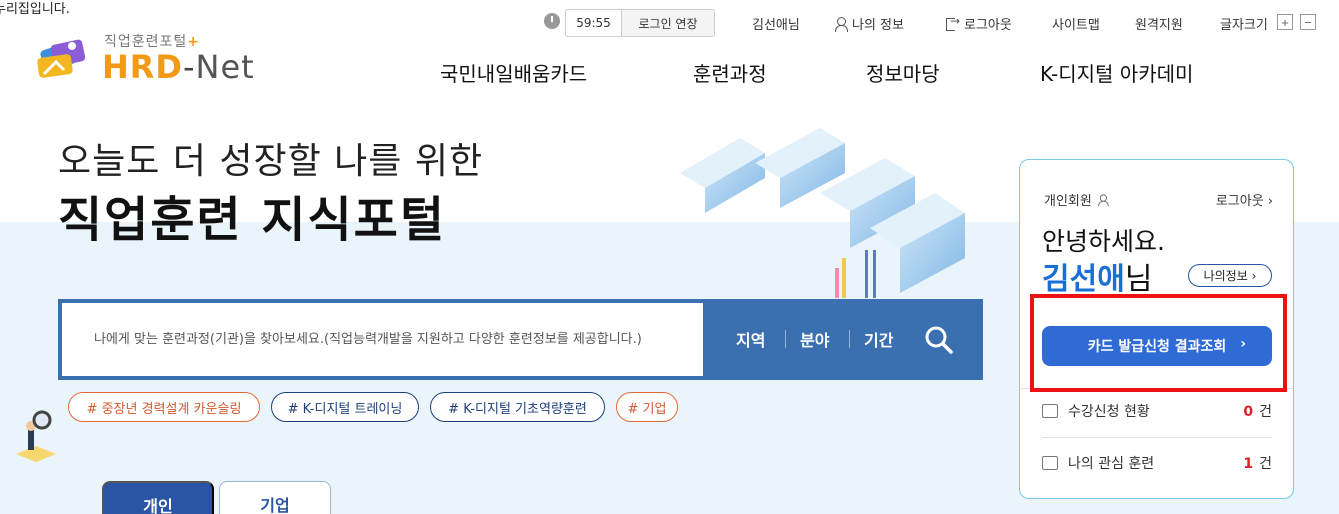 This screenshot has height=514, width=1339. Describe the element at coordinates (1225, 276) in the screenshot. I see `panel-myinfo-label: 나의정보` at that location.